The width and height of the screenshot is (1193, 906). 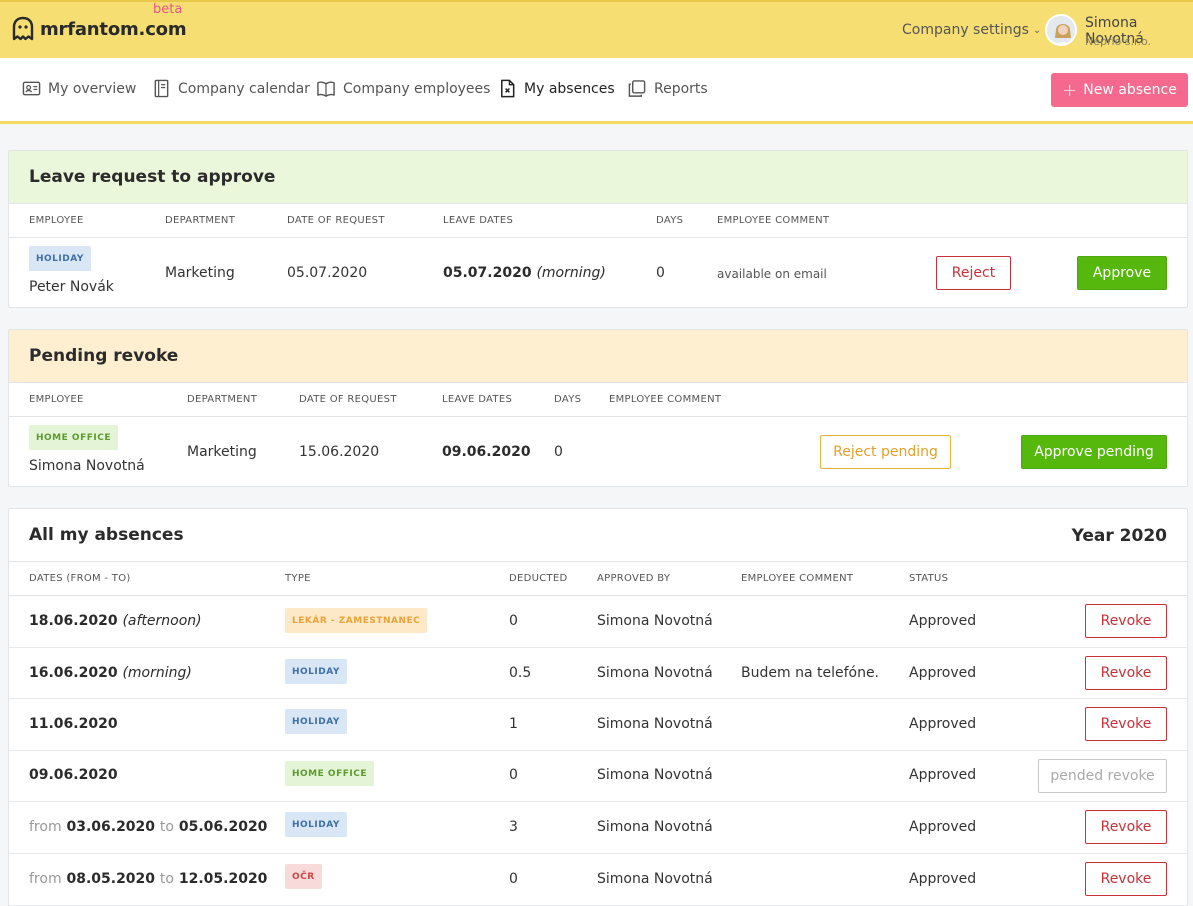 What do you see at coordinates (681, 88) in the screenshot?
I see `nav-label: Reports` at bounding box center [681, 88].